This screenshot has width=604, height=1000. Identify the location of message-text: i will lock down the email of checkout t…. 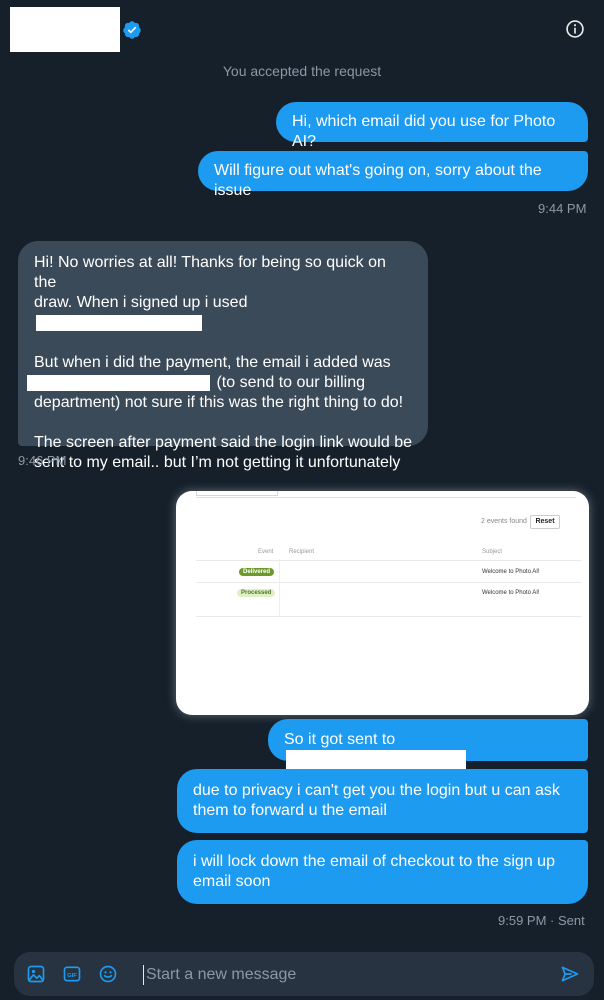
(374, 861).